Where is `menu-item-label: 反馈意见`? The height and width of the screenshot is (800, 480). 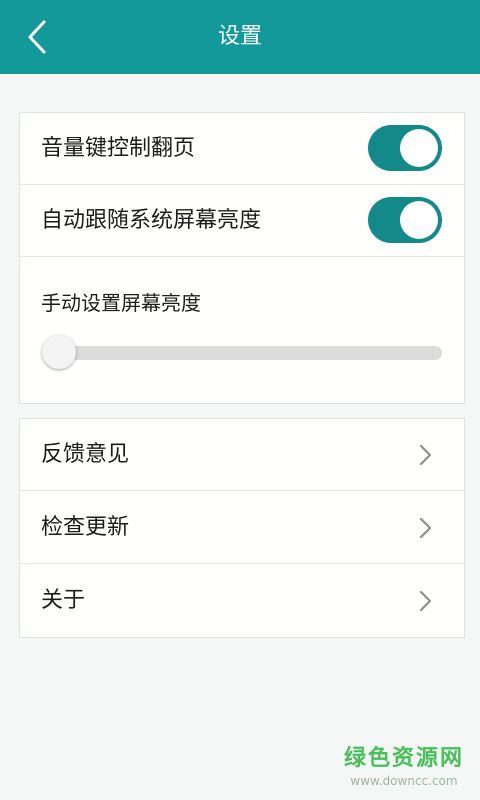
menu-item-label: 反馈意见 is located at coordinates (85, 454).